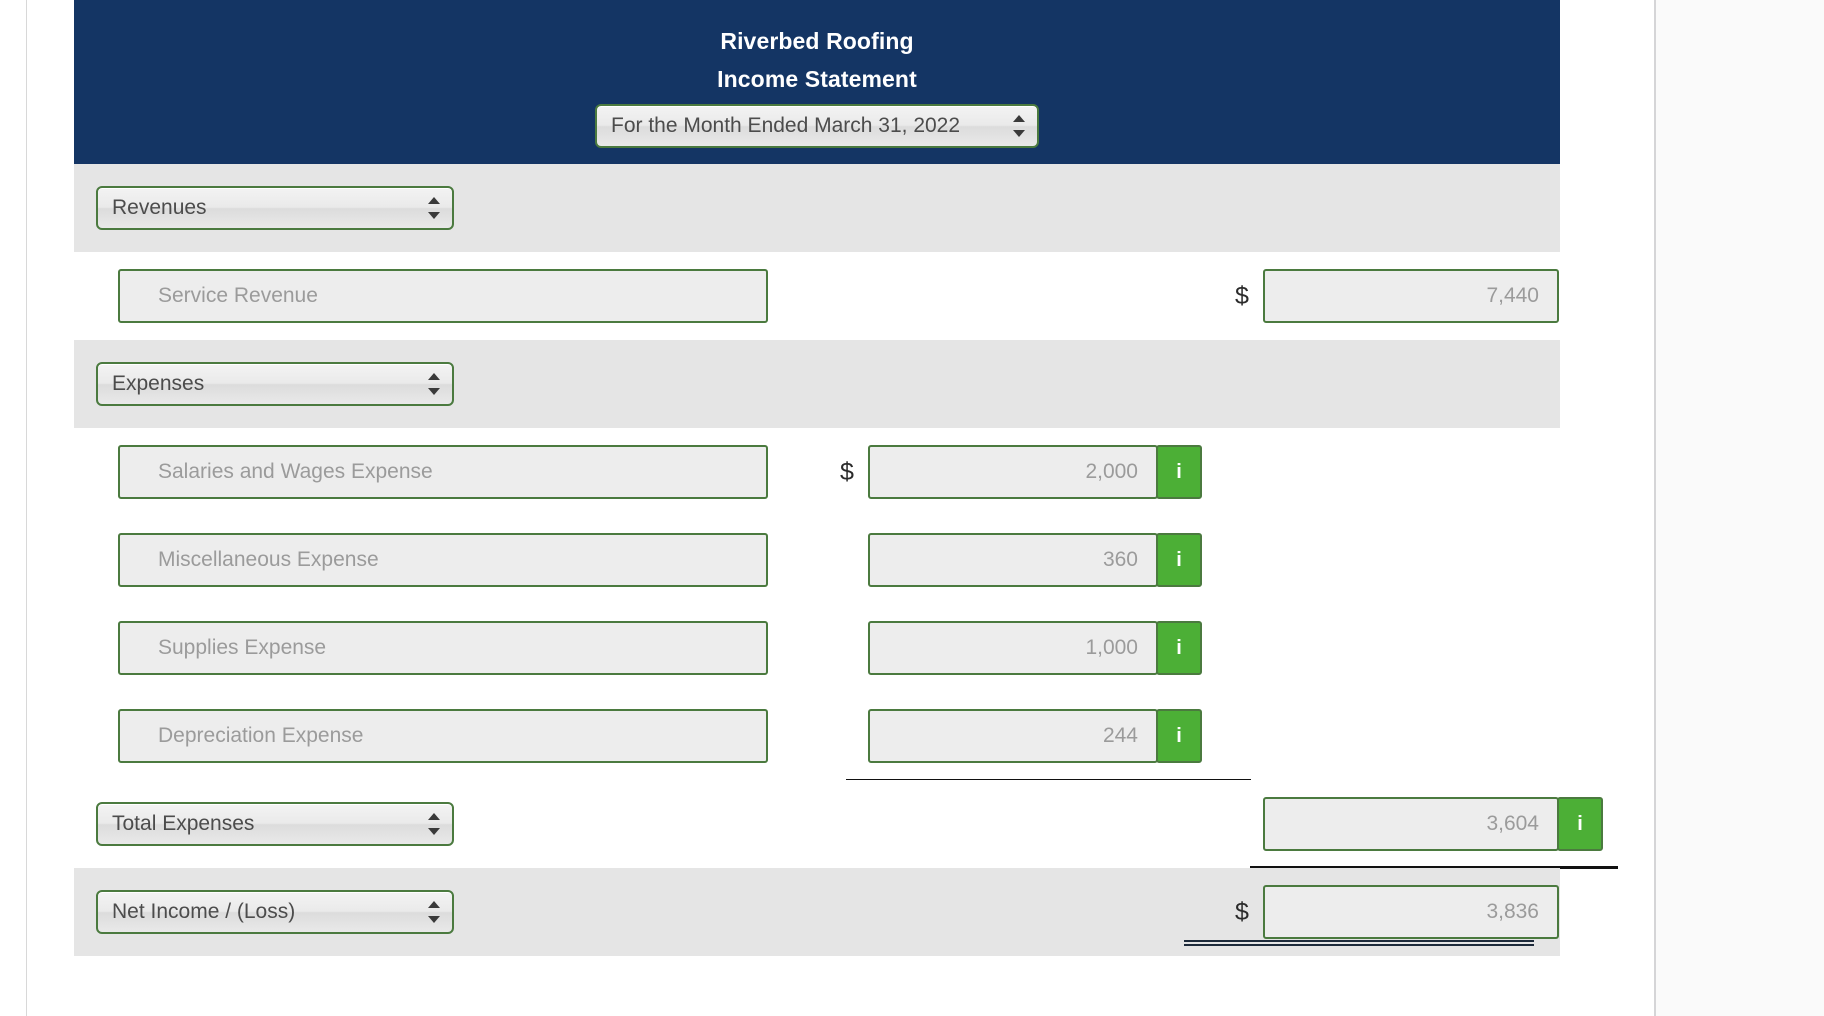  Describe the element at coordinates (443, 648) in the screenshot. I see `account-name-input: Supplies Expense` at that location.